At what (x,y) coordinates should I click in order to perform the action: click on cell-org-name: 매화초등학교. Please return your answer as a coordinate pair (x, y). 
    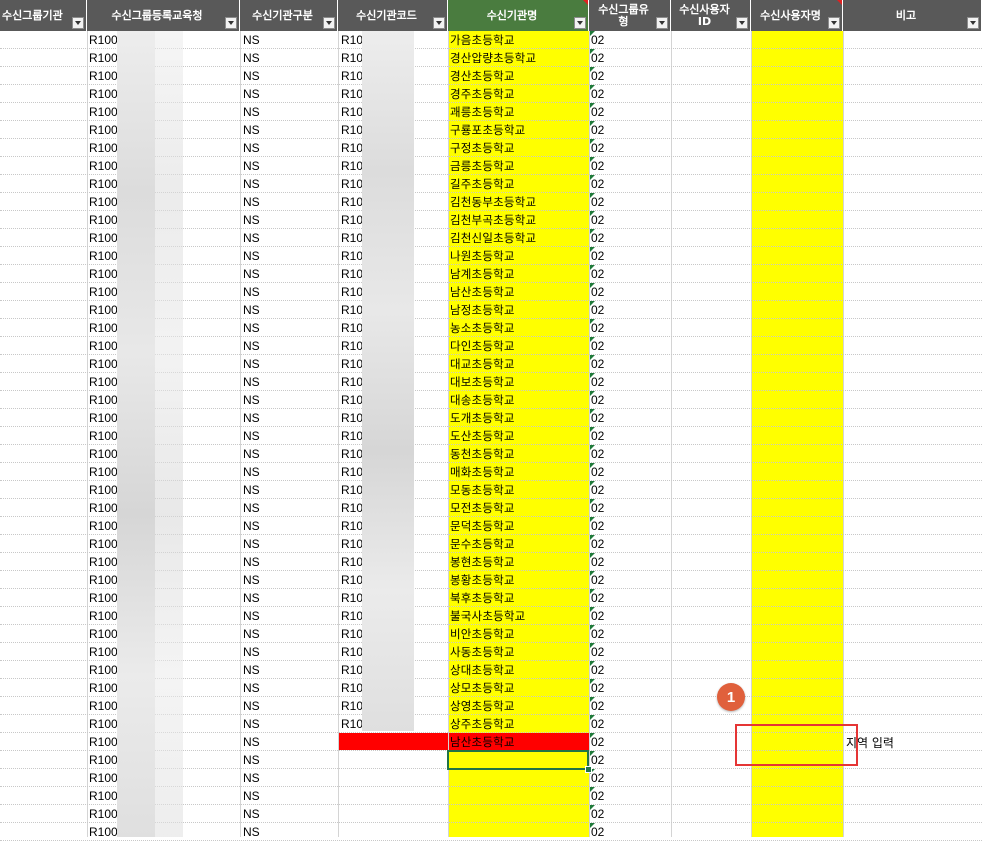
    Looking at the image, I should click on (519, 472).